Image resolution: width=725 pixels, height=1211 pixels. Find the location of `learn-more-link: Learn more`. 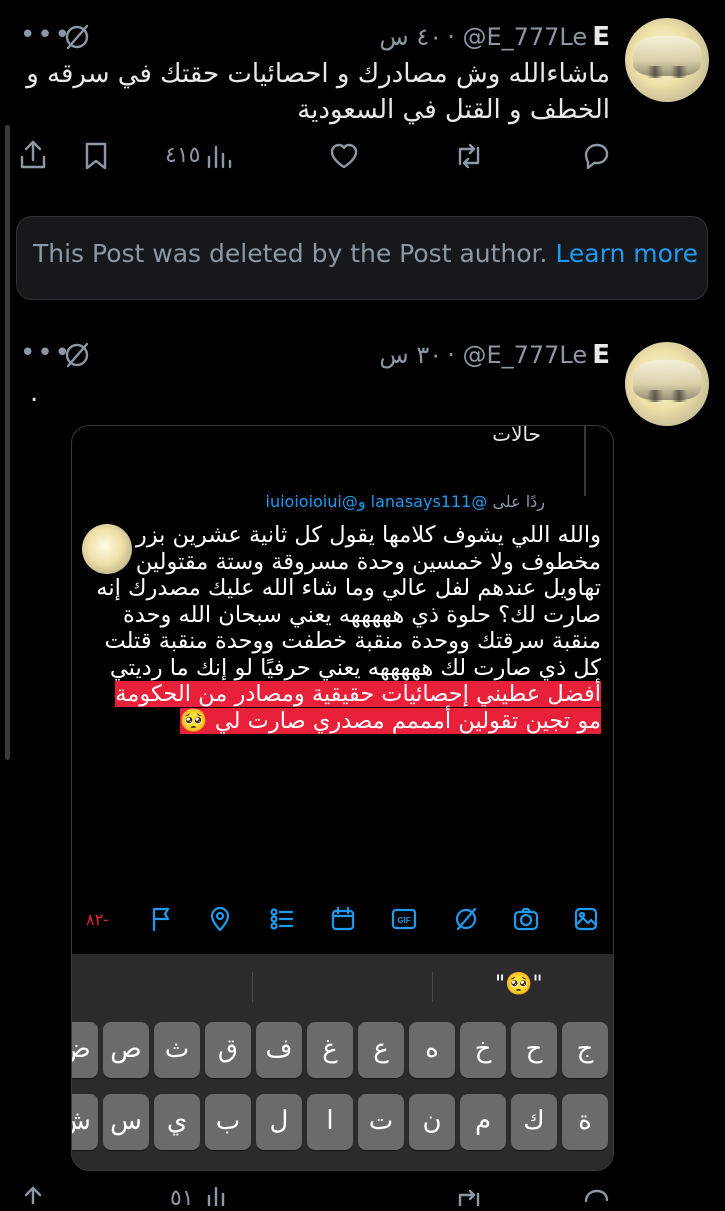

learn-more-link: Learn more is located at coordinates (626, 253).